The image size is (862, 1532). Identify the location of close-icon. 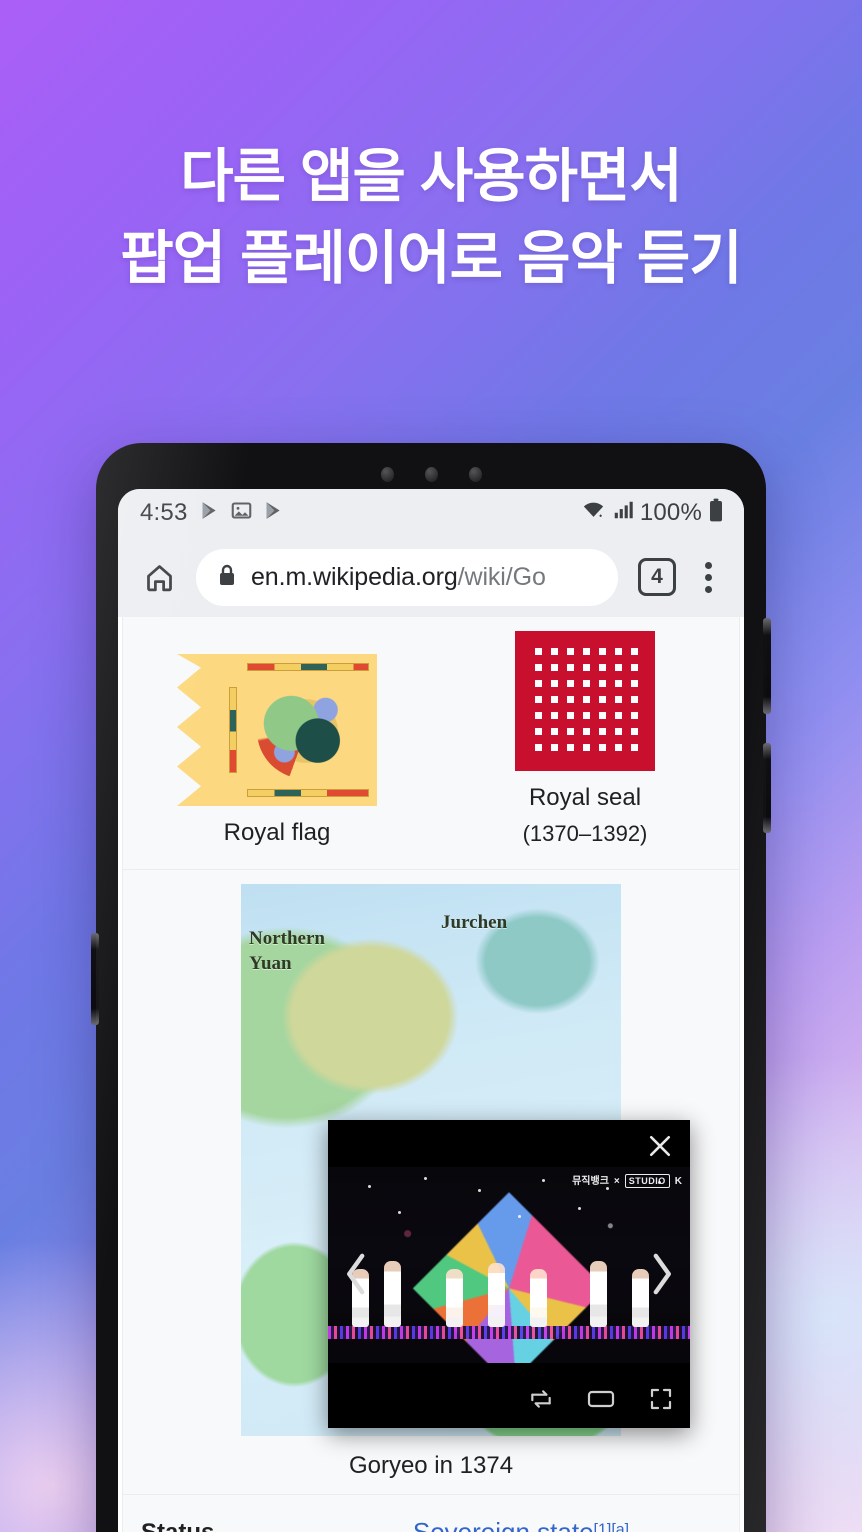
(660, 1146).